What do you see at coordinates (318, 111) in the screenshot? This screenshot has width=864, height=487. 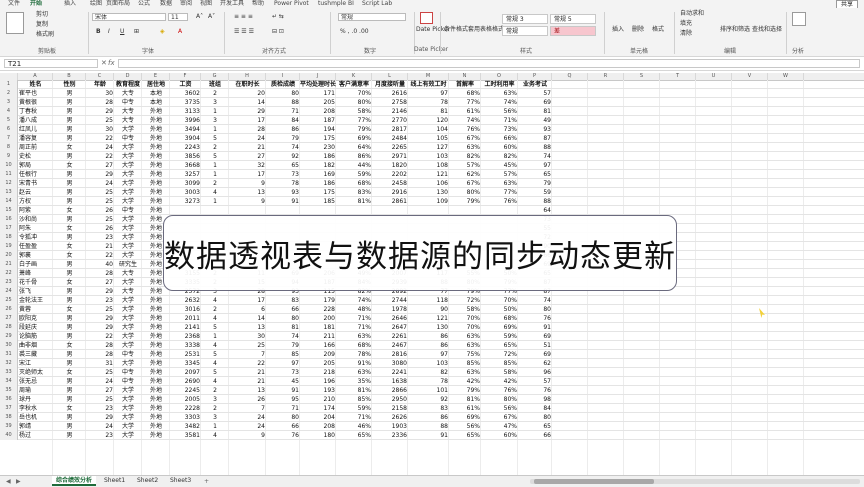 I see `data-cell: 208` at bounding box center [318, 111].